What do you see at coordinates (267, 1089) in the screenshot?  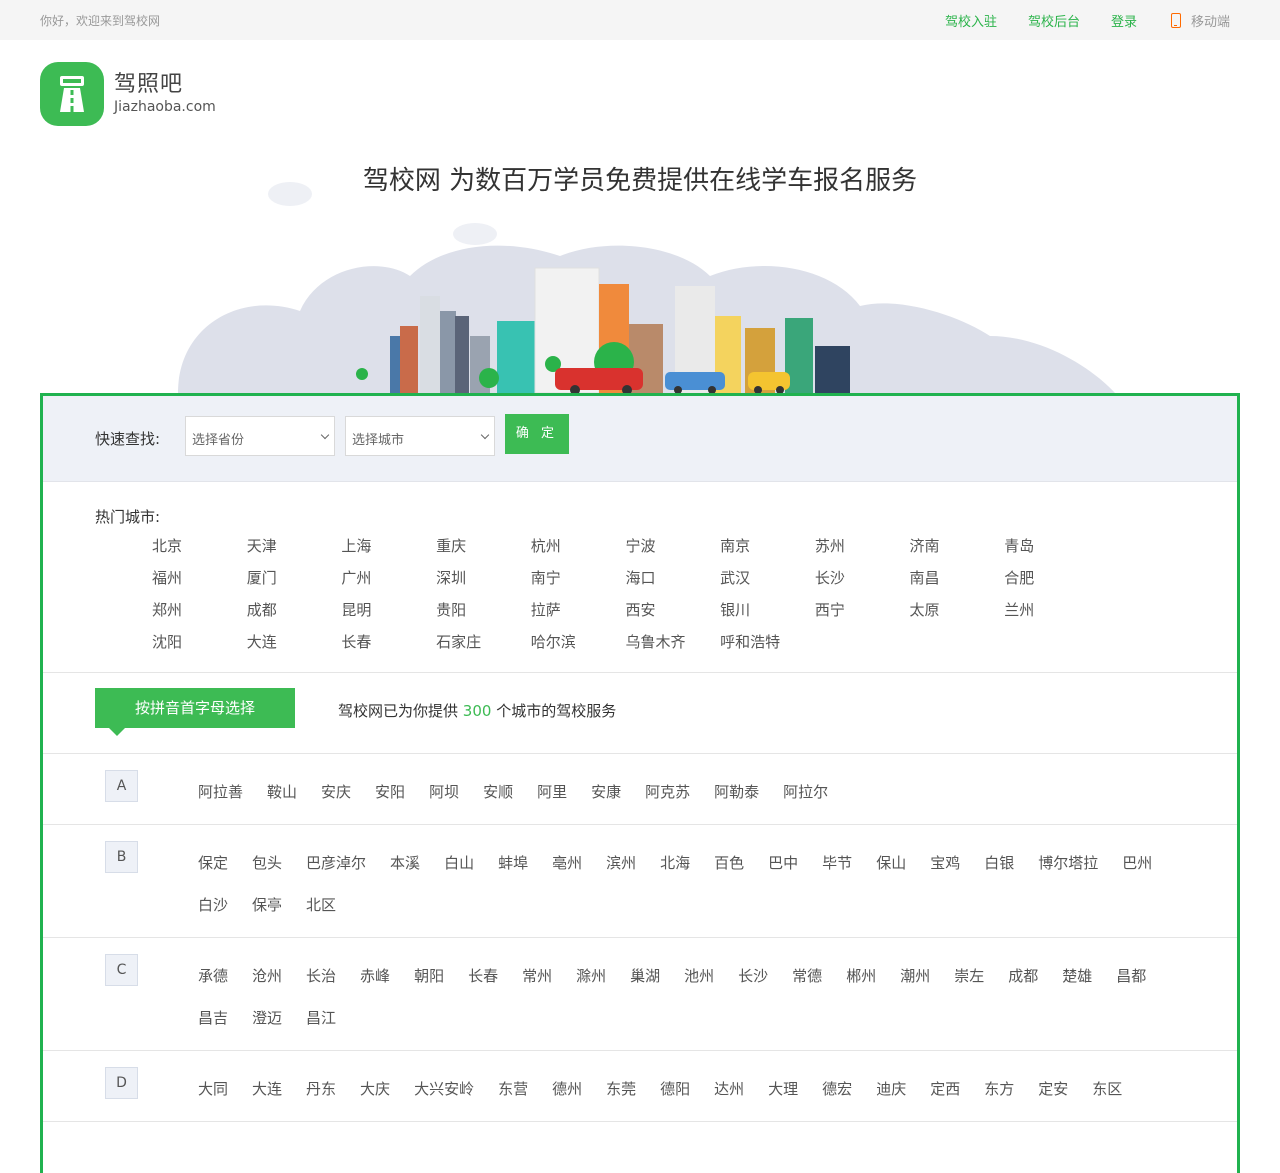 I see `city-link: 大连` at bounding box center [267, 1089].